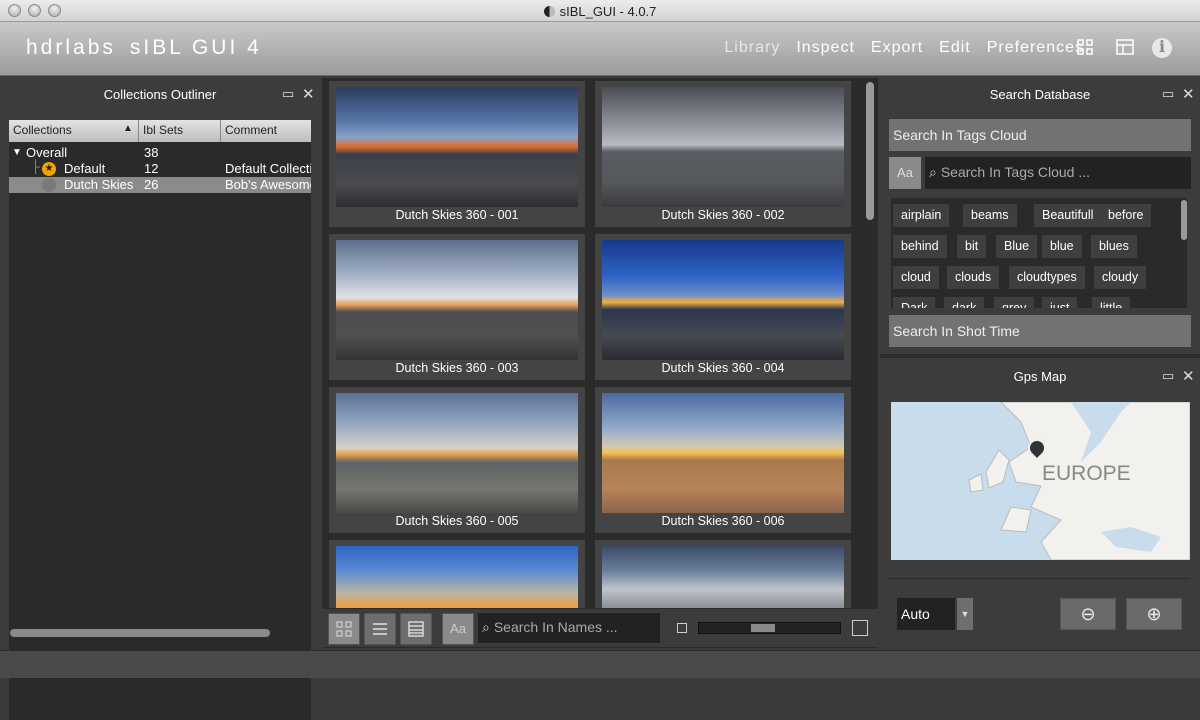 The width and height of the screenshot is (1200, 720). Describe the element at coordinates (1114, 246) in the screenshot. I see `tag-button: blues` at that location.